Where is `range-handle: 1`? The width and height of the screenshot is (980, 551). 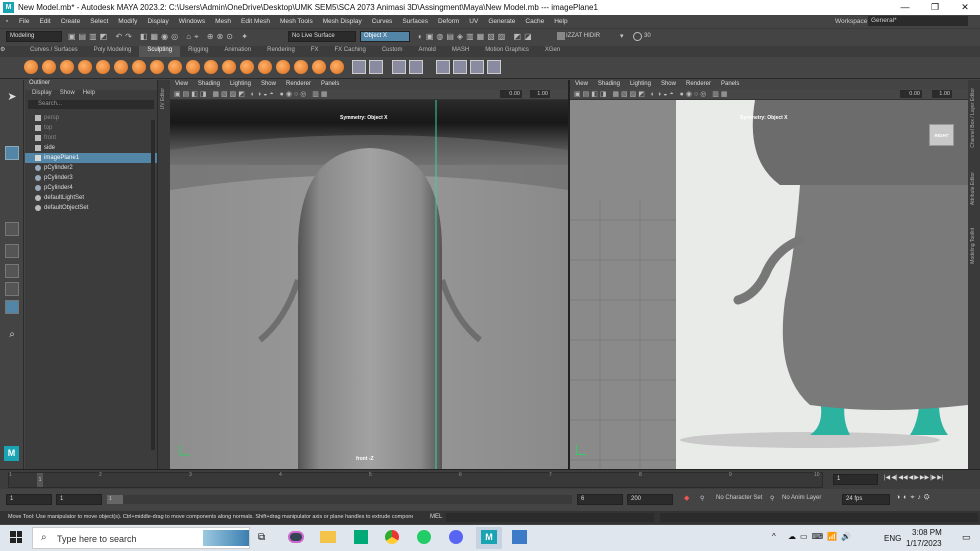 range-handle: 1 is located at coordinates (115, 499).